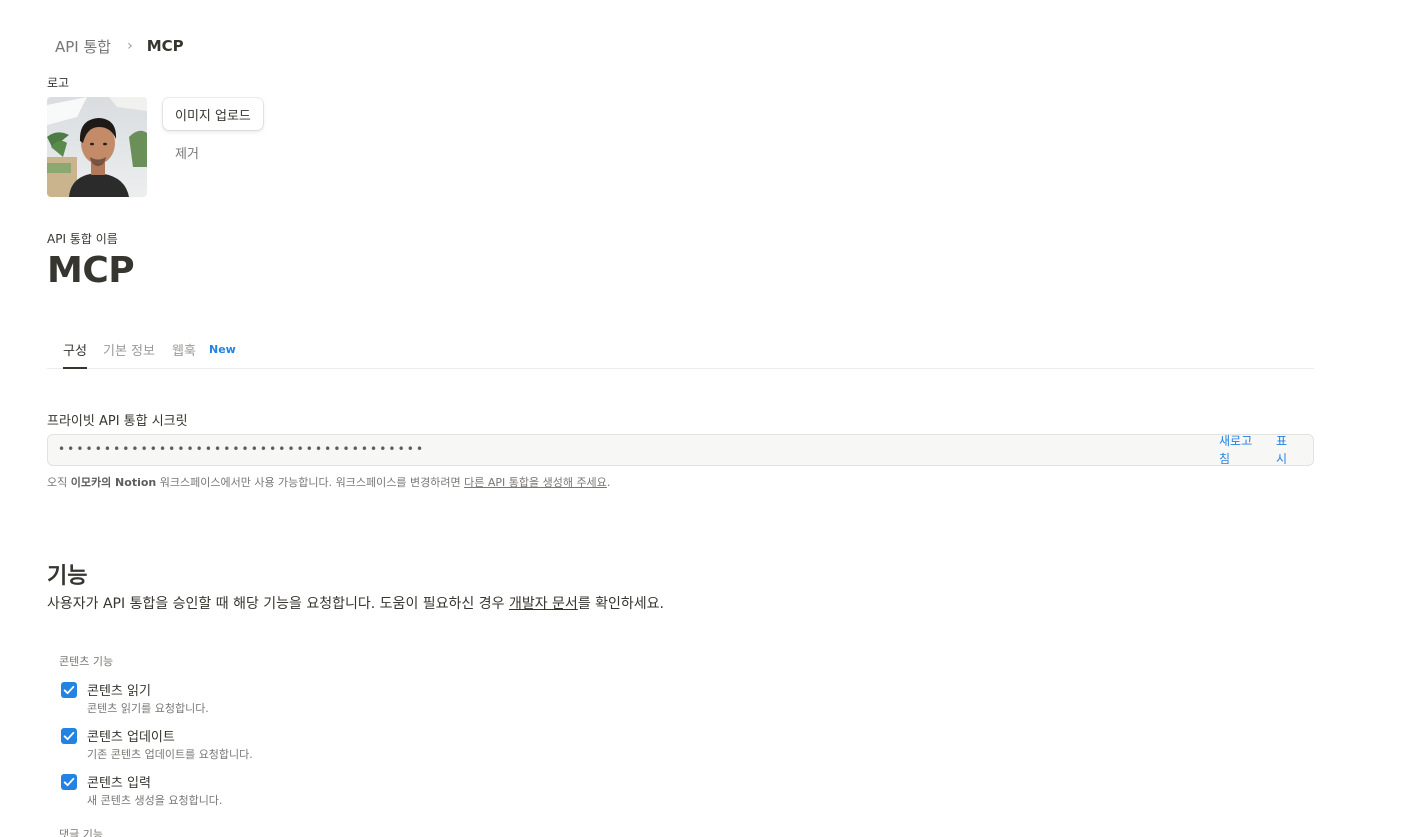 This screenshot has width=1407, height=837. Describe the element at coordinates (1239, 450) in the screenshot. I see `refresh-secret-button: 새로고 침` at that location.